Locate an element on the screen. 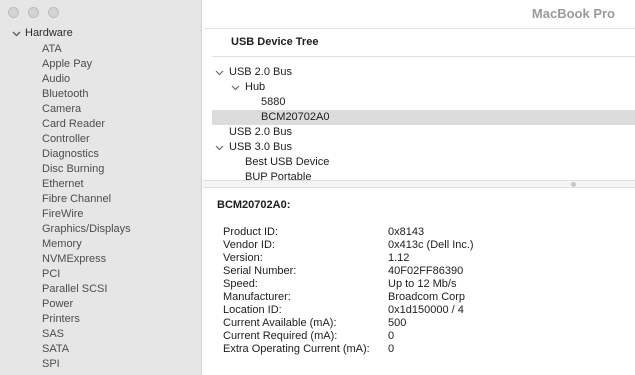  sidebar-item: Apple Pay is located at coordinates (86, 64).